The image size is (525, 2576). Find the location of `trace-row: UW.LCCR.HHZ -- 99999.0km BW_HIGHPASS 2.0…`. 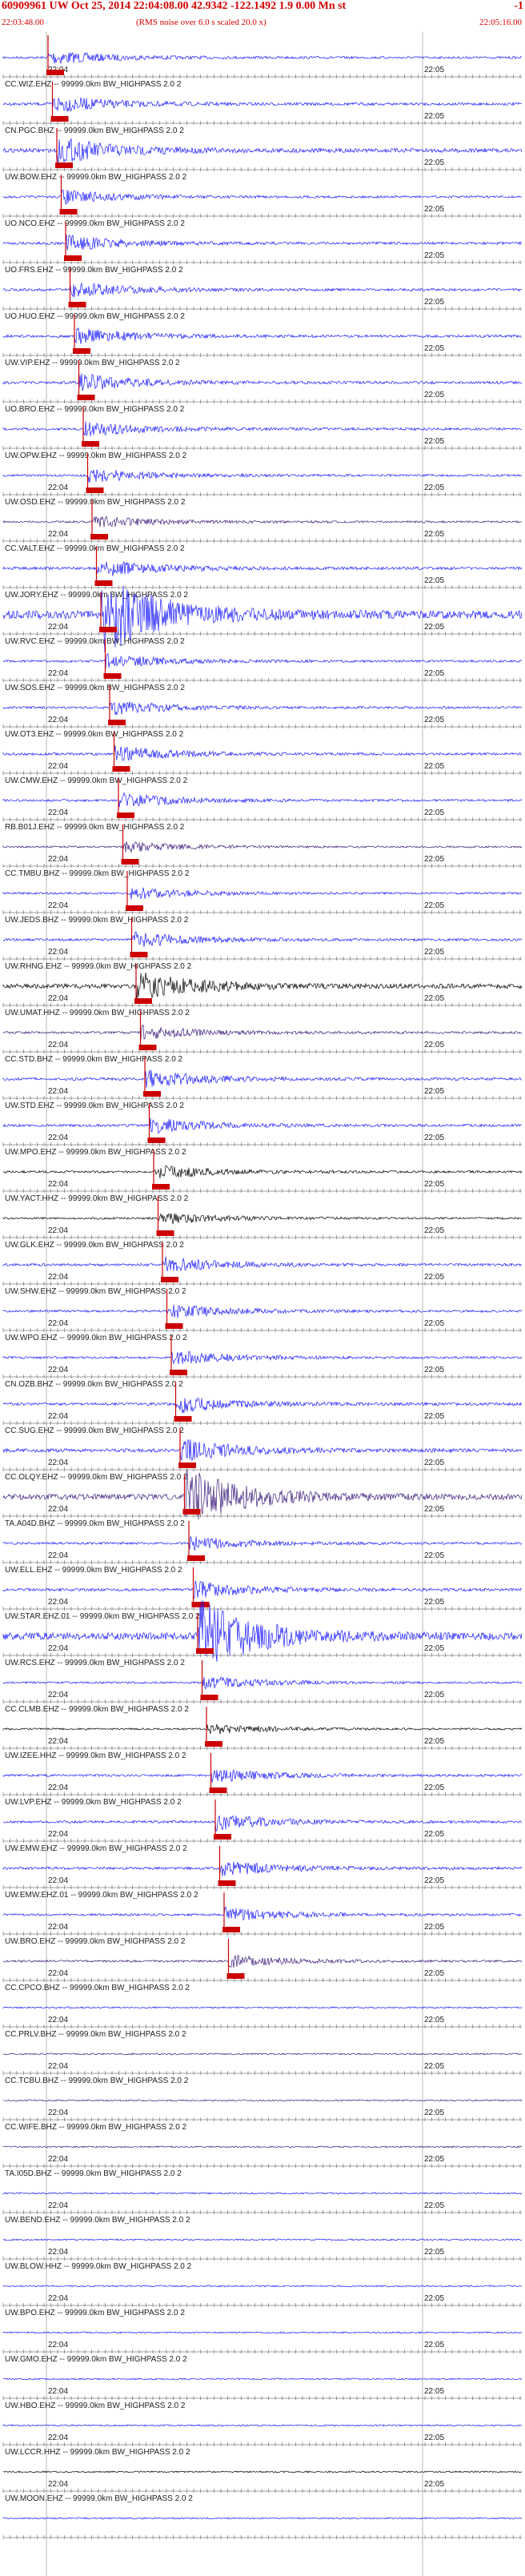

trace-row: UW.LCCR.HHZ -- 99999.0km BW_HIGHPASS 2.0… is located at coordinates (262, 2470).